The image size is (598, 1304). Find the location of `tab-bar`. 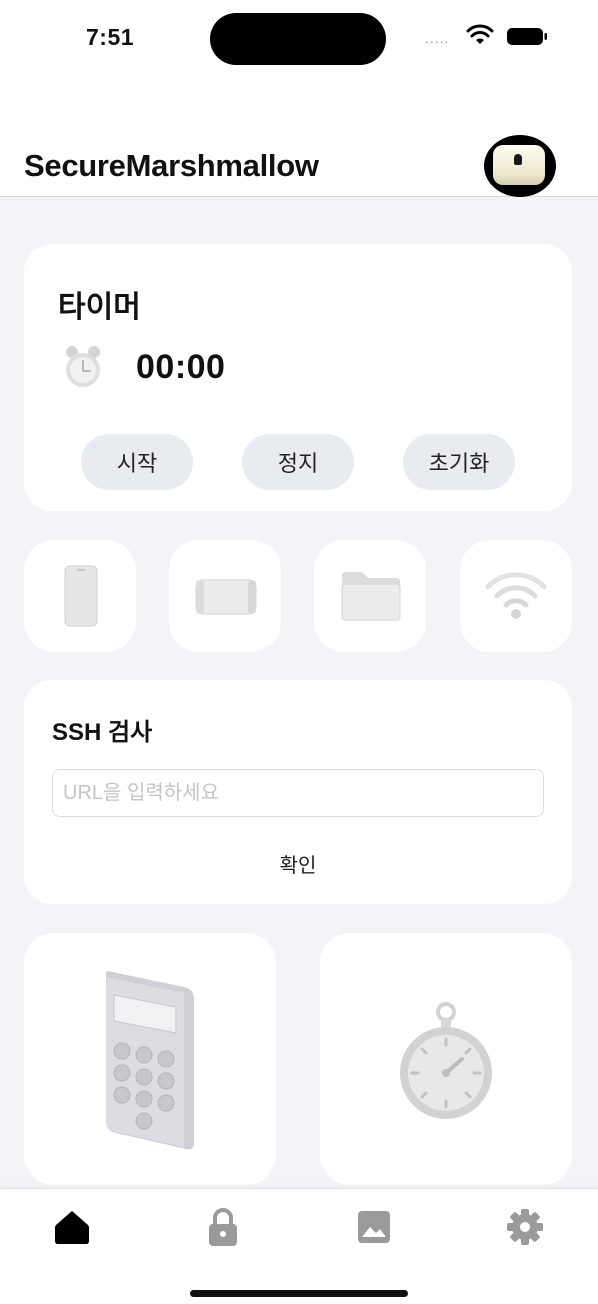

tab-bar is located at coordinates (299, 1246).